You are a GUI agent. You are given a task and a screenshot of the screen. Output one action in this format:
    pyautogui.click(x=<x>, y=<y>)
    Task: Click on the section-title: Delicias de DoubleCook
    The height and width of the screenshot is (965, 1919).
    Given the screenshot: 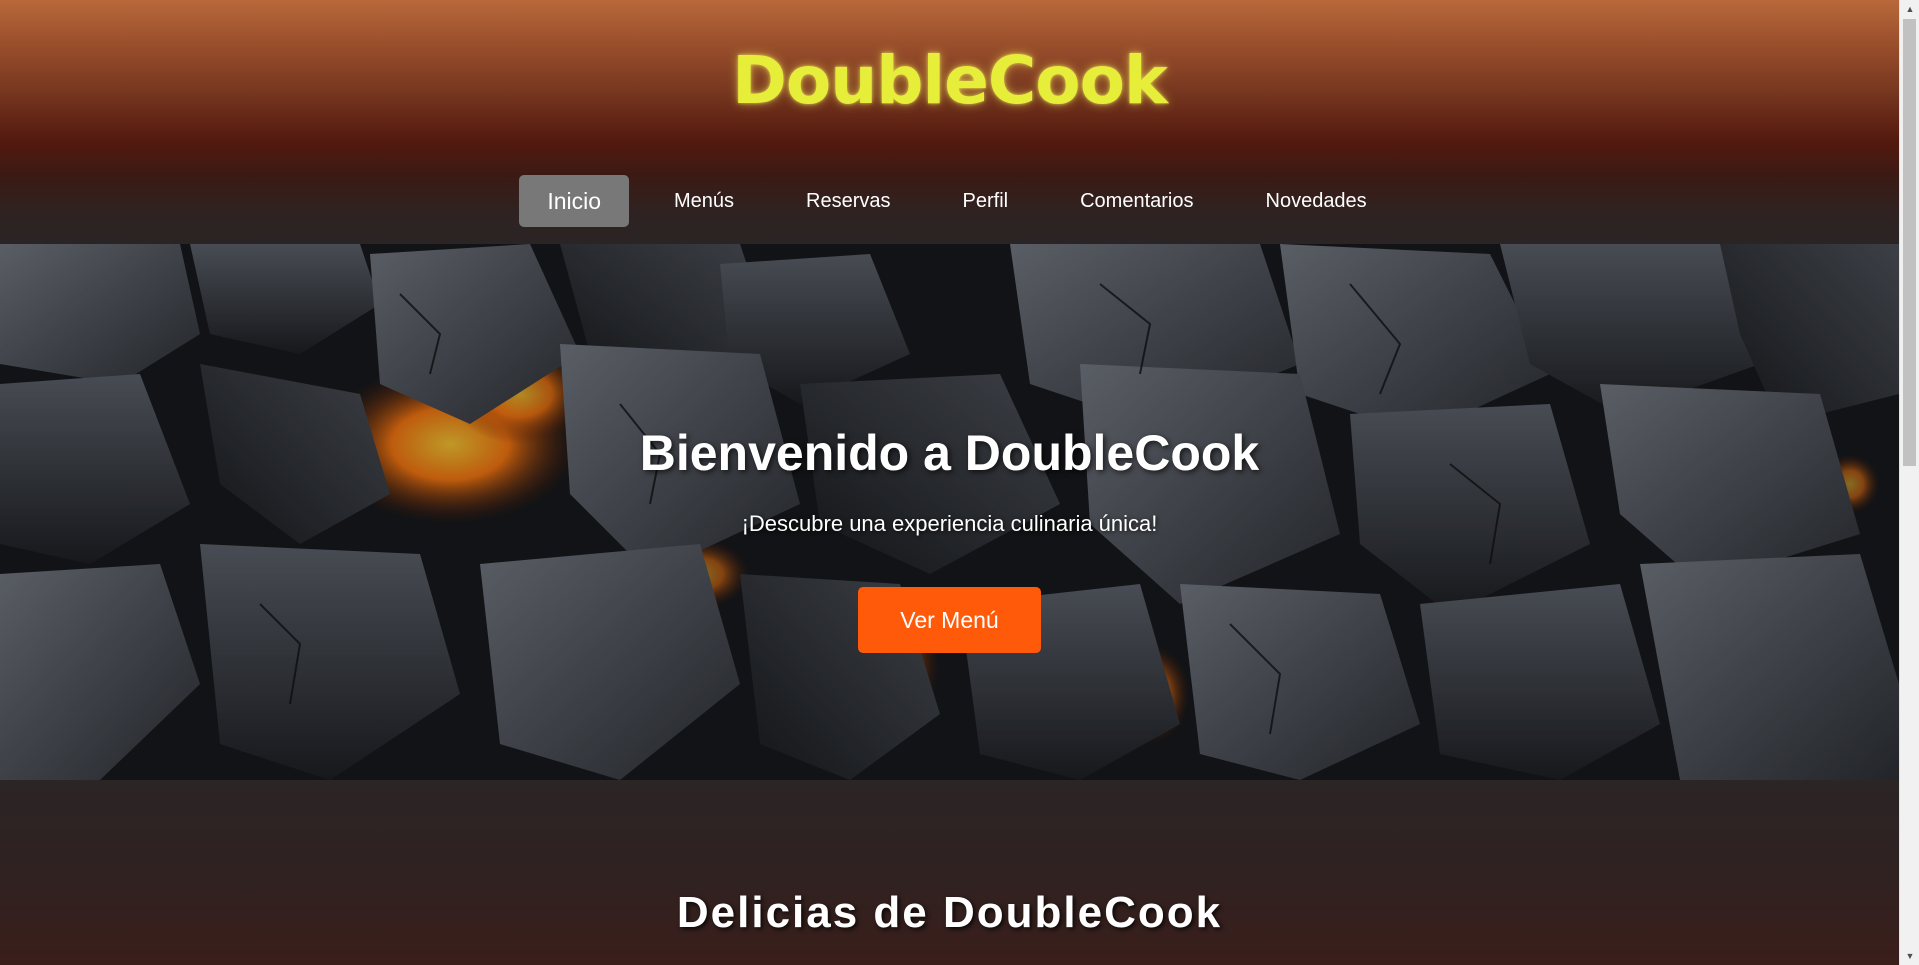 What is the action you would take?
    pyautogui.click(x=949, y=912)
    